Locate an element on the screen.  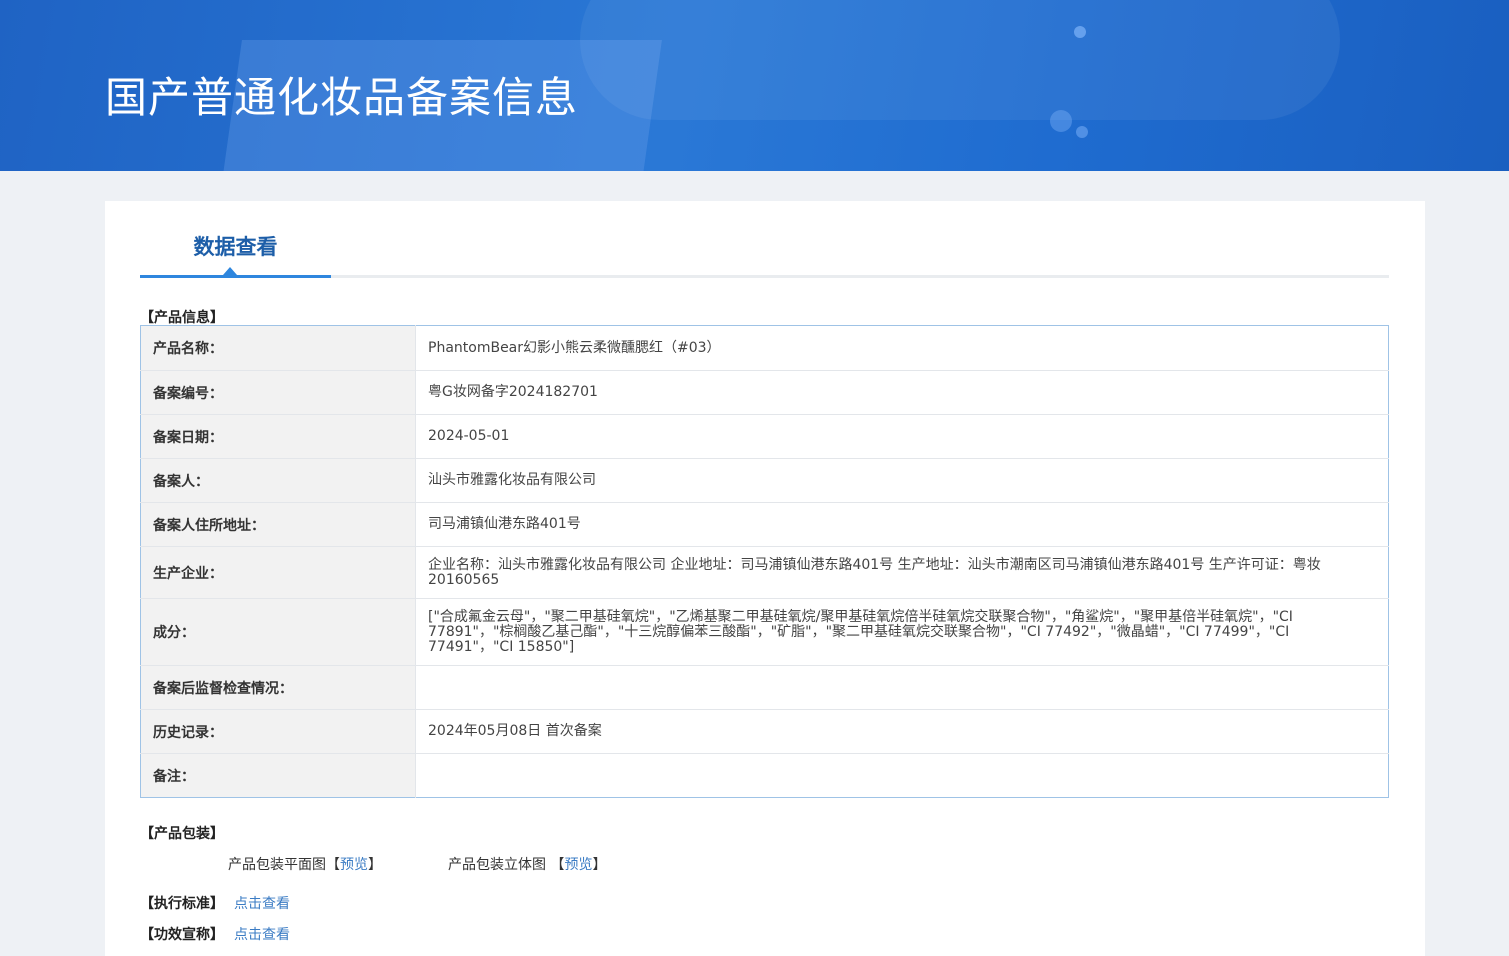
tab-data-view: 数据查看 is located at coordinates (235, 239).